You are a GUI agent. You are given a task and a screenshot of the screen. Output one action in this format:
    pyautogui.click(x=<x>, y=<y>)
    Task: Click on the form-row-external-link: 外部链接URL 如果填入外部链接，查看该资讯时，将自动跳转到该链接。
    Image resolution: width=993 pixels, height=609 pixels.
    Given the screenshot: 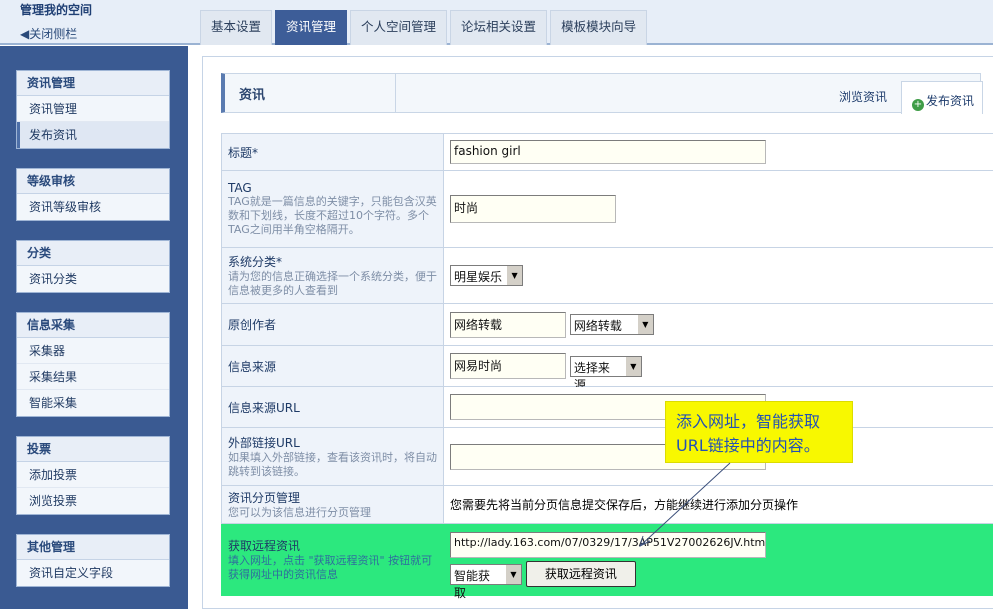 What is the action you would take?
    pyautogui.click(x=607, y=456)
    